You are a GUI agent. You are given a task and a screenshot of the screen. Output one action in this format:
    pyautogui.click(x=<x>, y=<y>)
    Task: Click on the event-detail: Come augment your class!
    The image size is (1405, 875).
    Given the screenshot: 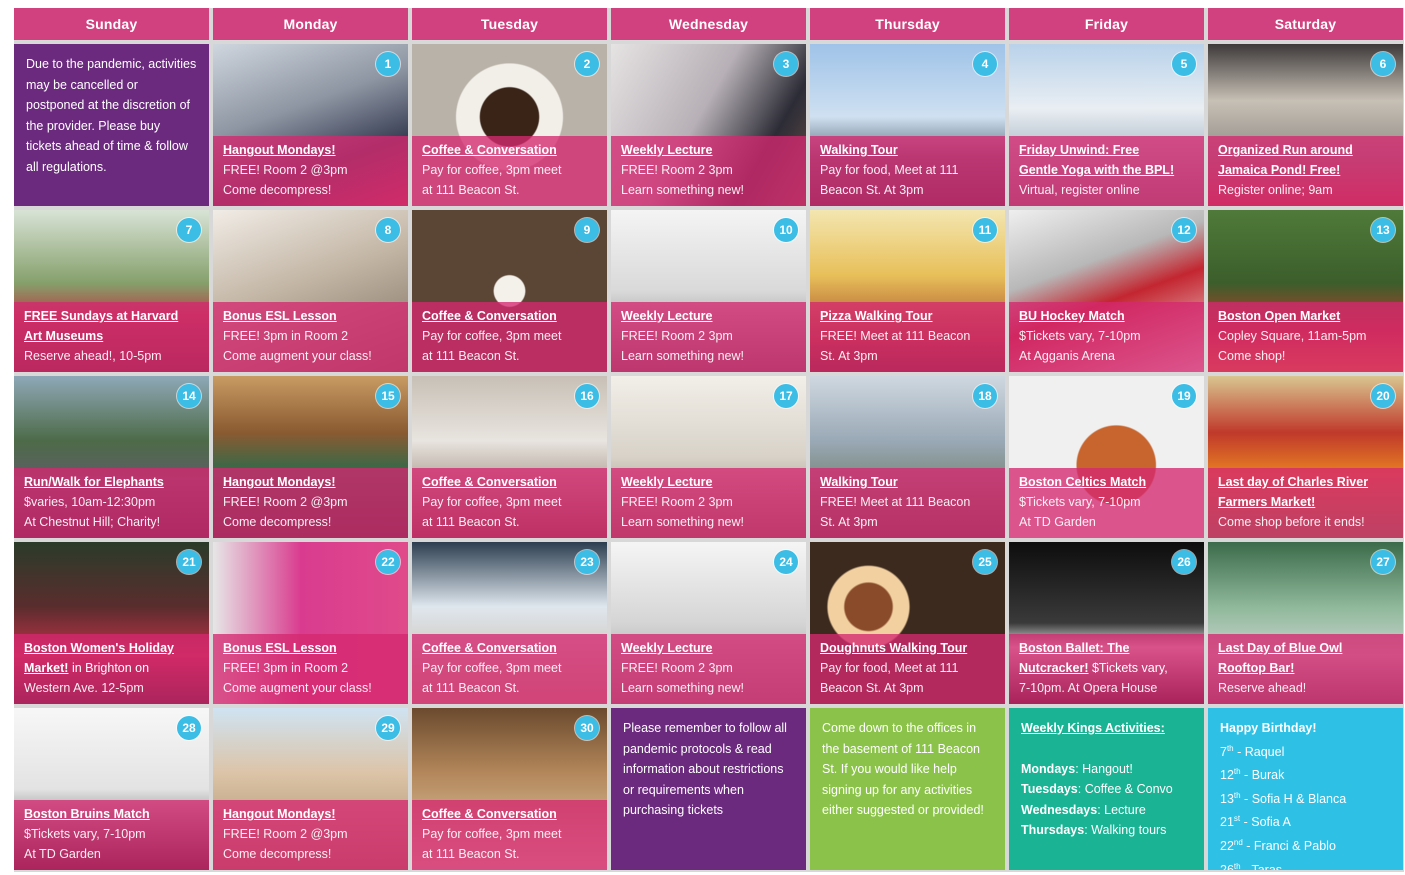 What is the action you would take?
    pyautogui.click(x=297, y=356)
    